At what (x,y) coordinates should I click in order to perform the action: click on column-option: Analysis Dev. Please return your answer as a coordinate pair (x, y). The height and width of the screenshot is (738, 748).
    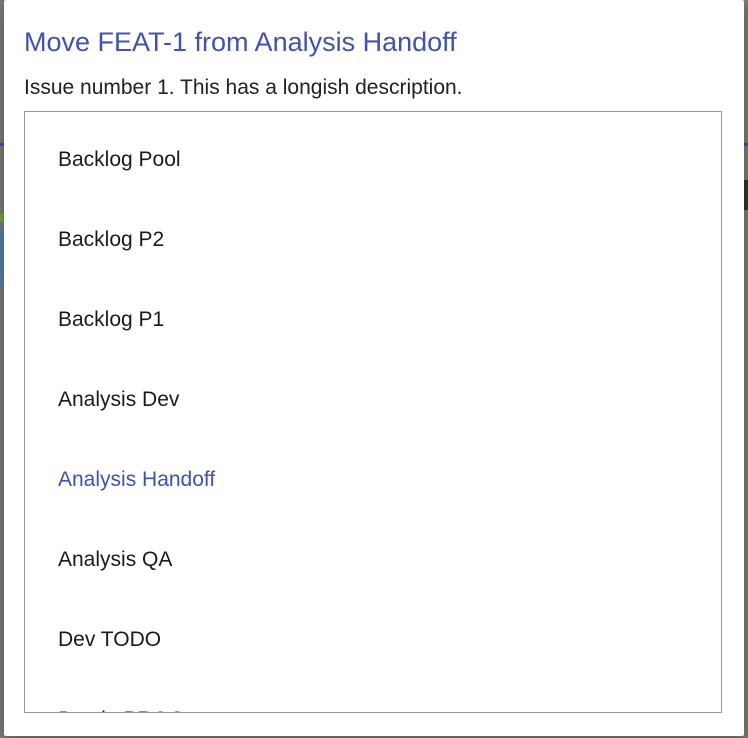
    Looking at the image, I should click on (373, 400).